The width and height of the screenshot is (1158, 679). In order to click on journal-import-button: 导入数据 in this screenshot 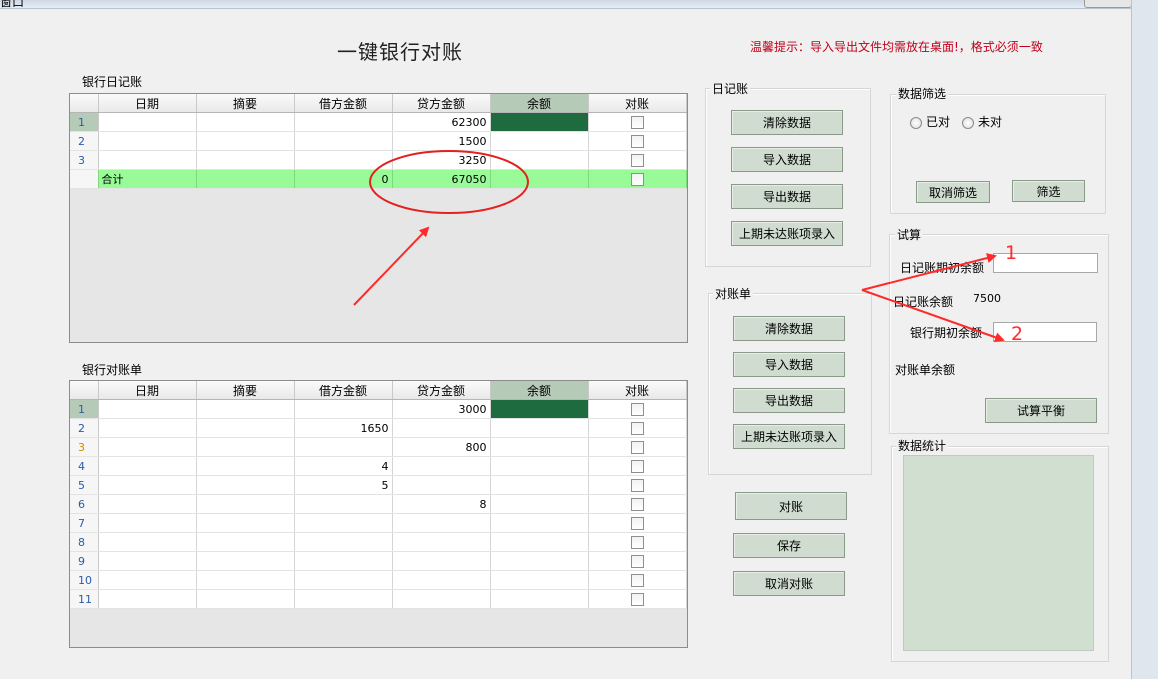, I will do `click(787, 159)`.